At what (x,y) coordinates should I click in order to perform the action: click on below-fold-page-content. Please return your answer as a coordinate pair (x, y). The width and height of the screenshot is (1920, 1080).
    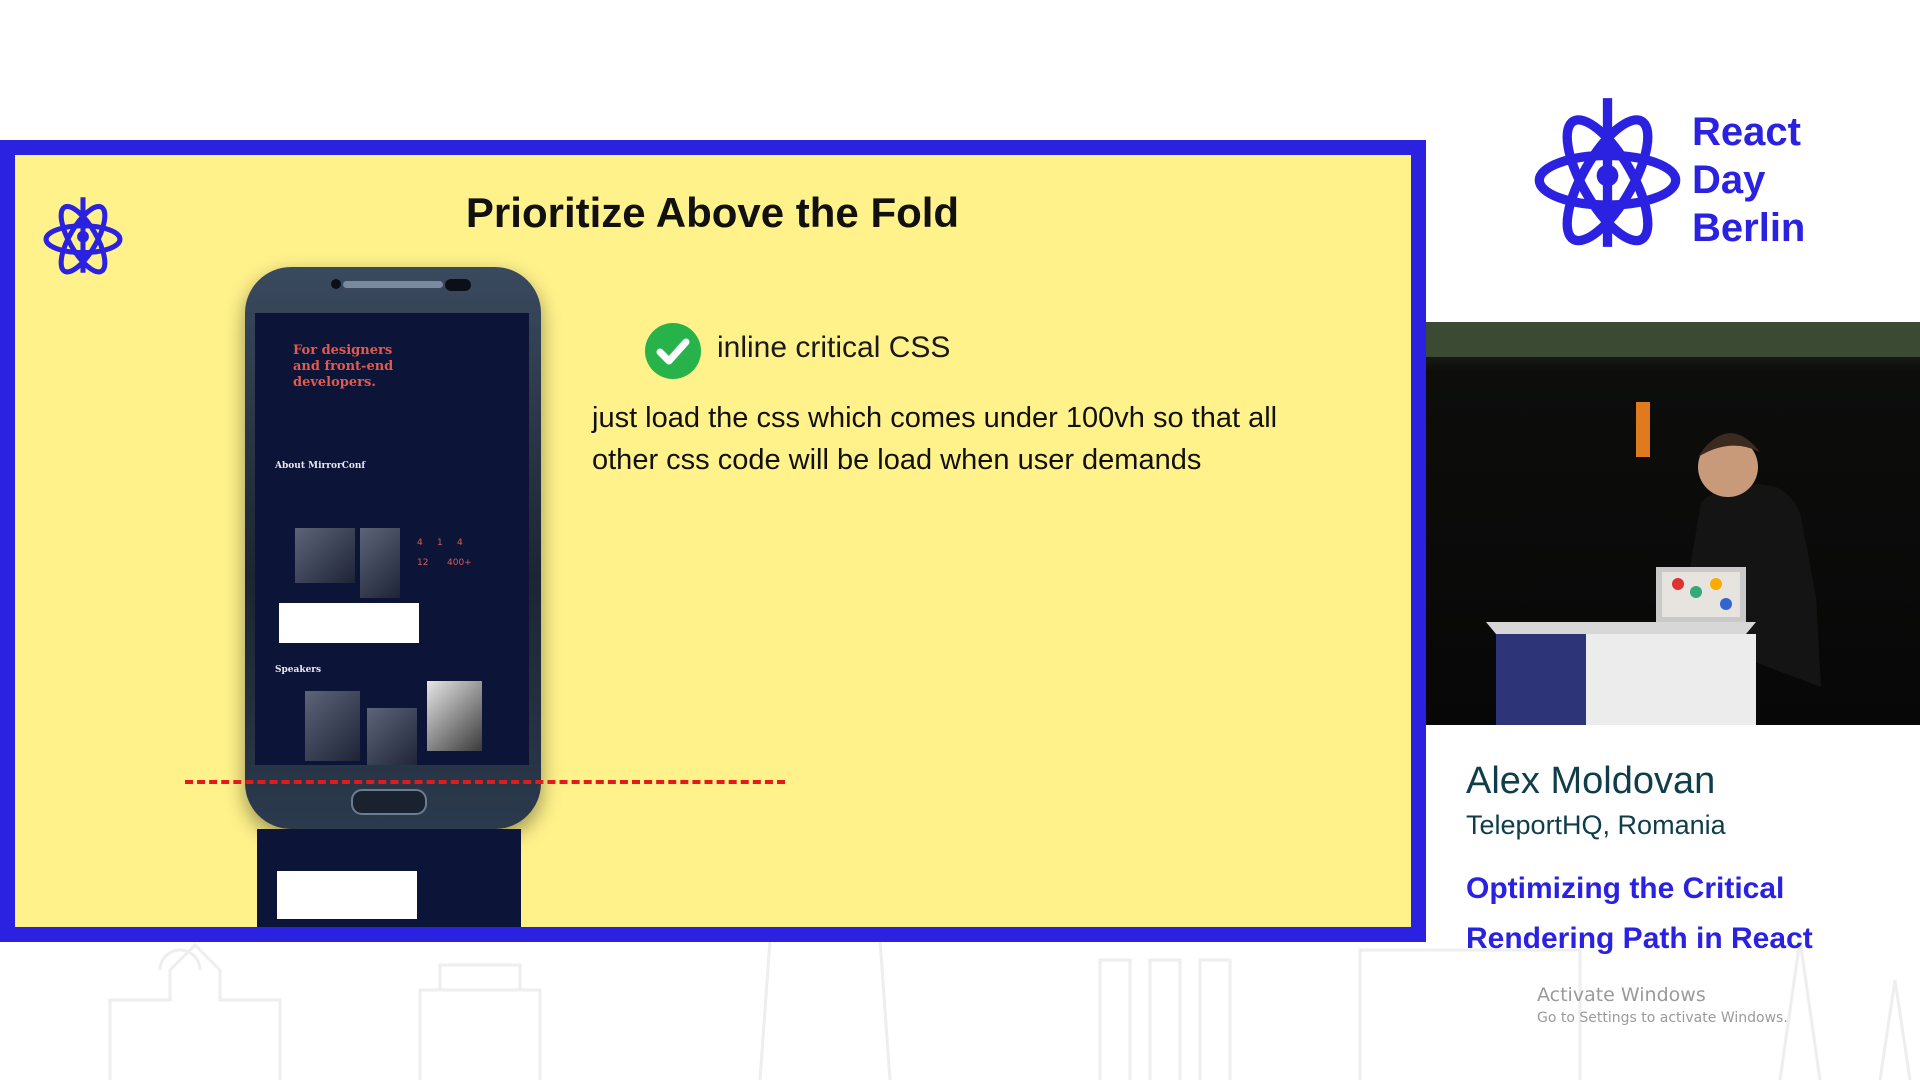
    Looking at the image, I should click on (389, 878).